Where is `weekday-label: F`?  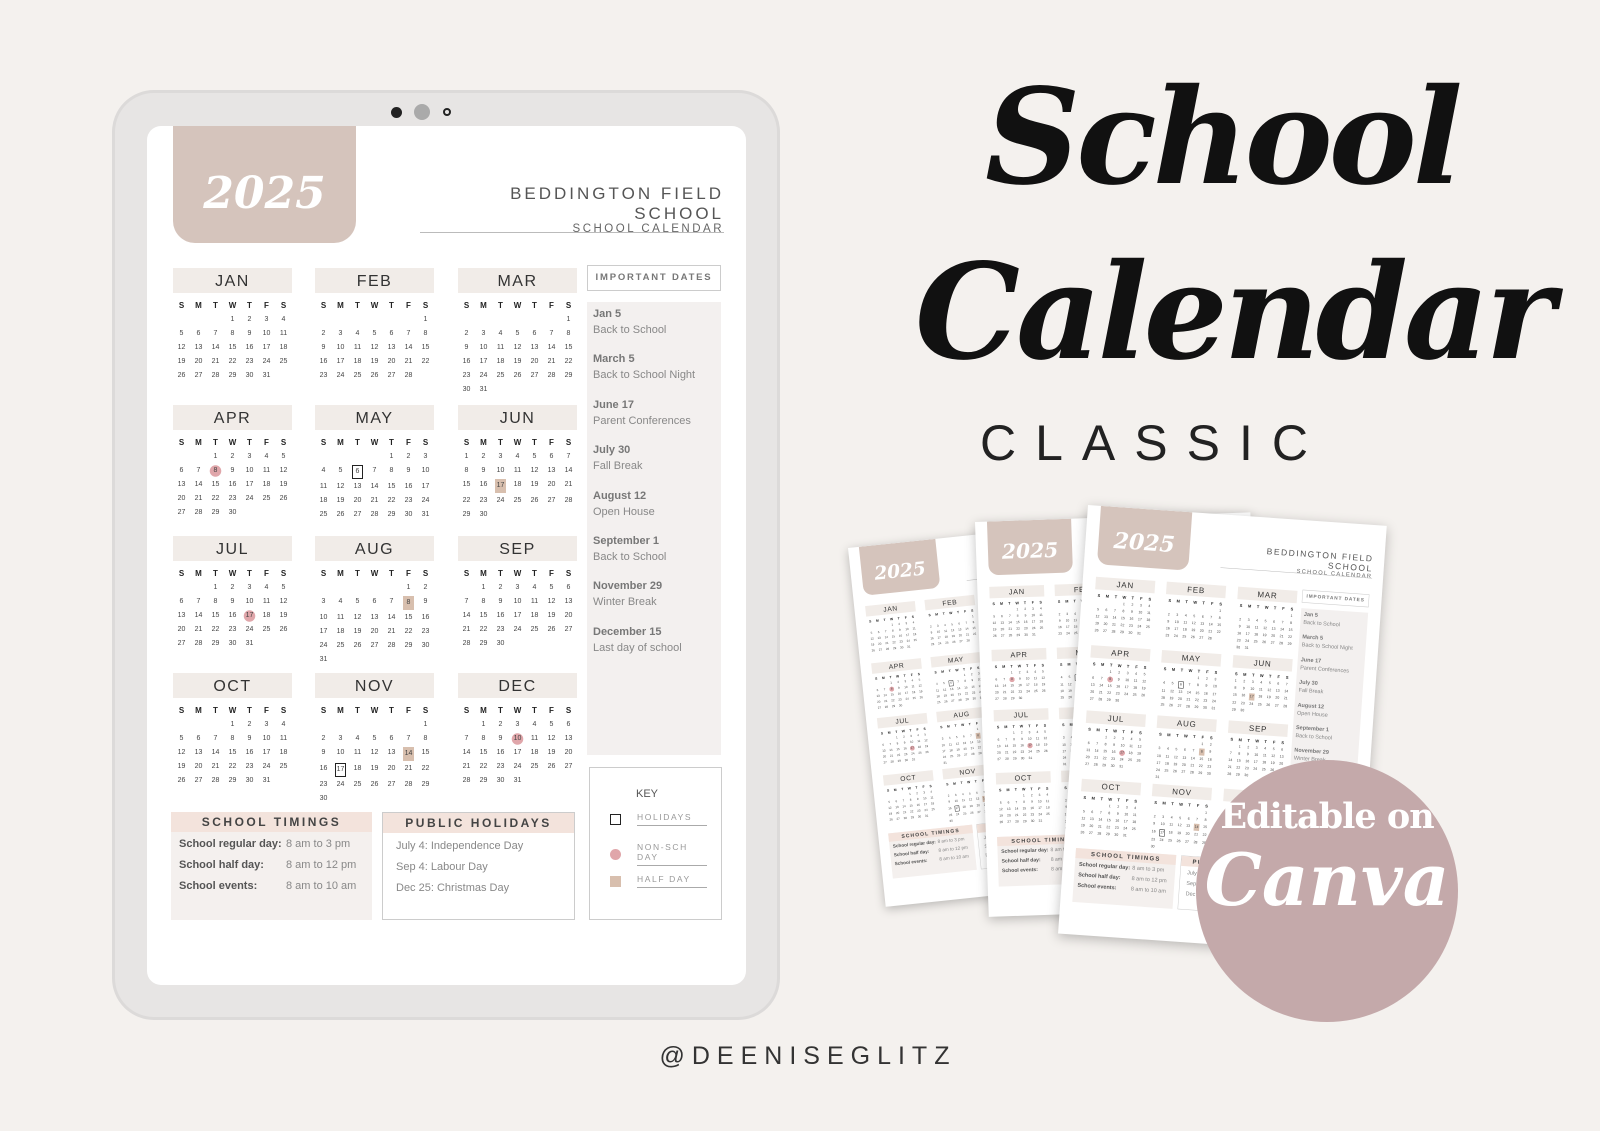 weekday-label: F is located at coordinates (408, 305).